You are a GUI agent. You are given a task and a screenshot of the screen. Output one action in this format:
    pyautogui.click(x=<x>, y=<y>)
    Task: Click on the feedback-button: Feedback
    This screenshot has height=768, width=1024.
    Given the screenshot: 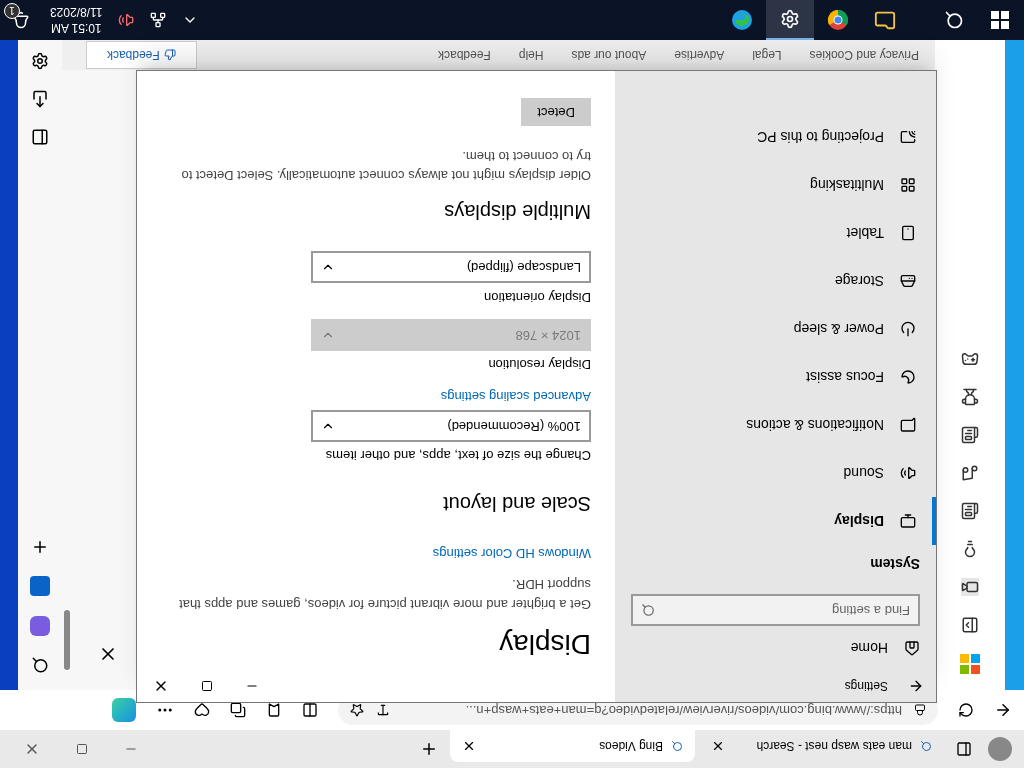 What is the action you would take?
    pyautogui.click(x=141, y=55)
    